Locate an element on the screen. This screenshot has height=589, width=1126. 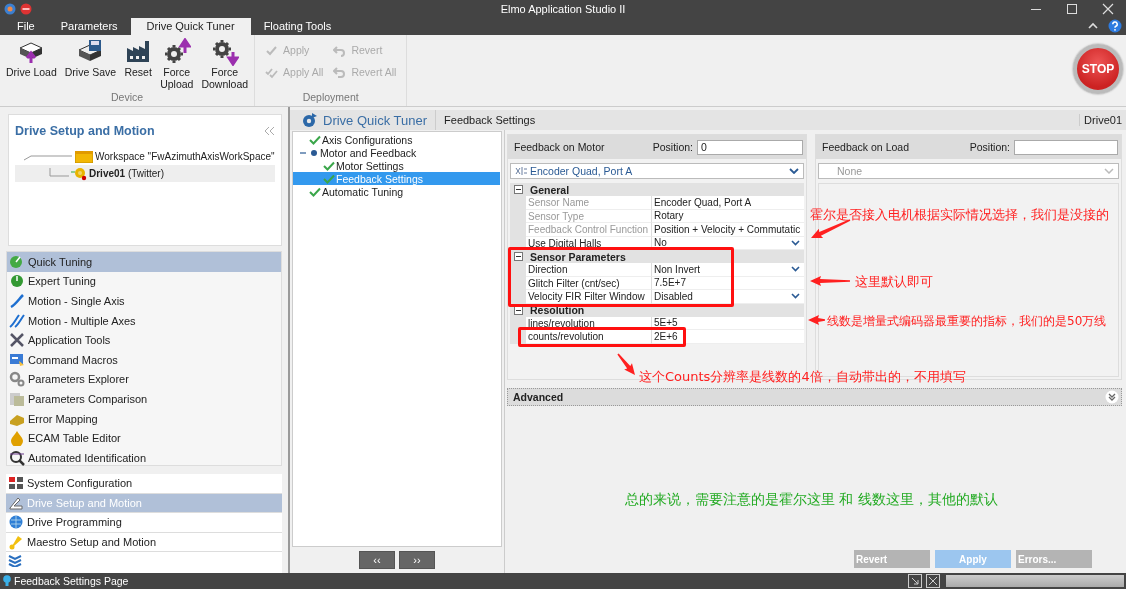
nav-button: ›› is located at coordinates (417, 560).